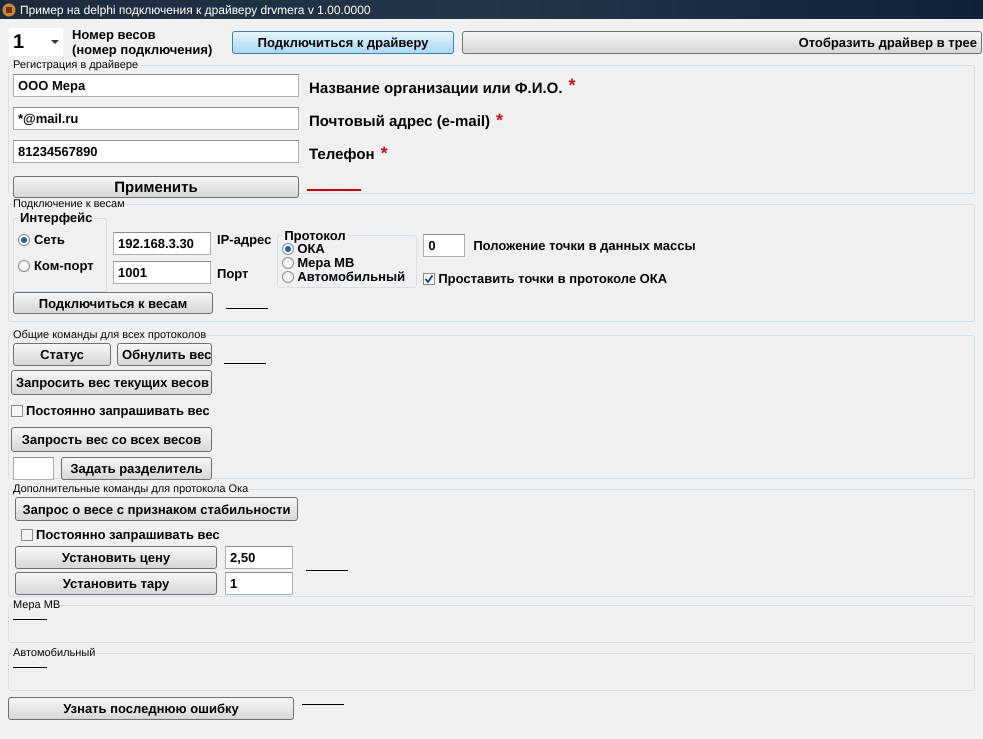 This screenshot has width=983, height=739. Describe the element at coordinates (54, 653) in the screenshot. I see `group-title: Автомобильный` at that location.